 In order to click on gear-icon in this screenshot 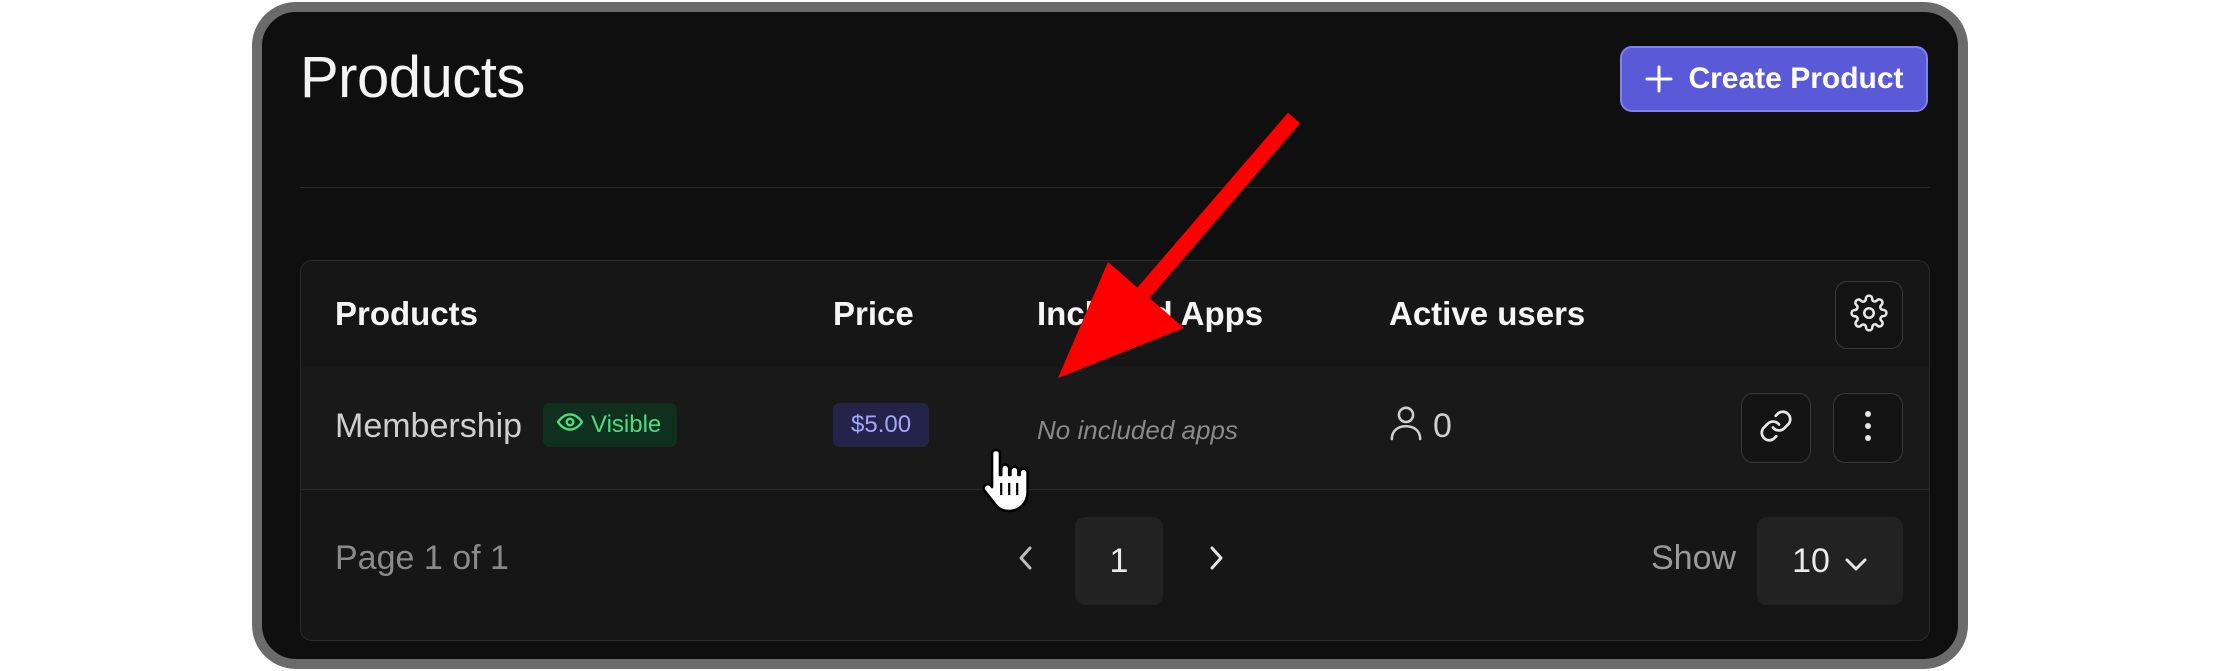, I will do `click(1869, 315)`.